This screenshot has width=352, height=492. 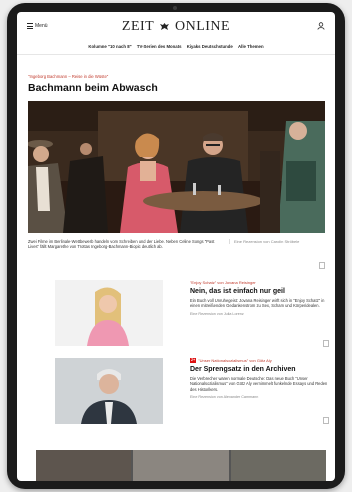 I want to click on nav-item: Kiyaks Deutschstunde, so click(x=210, y=46).